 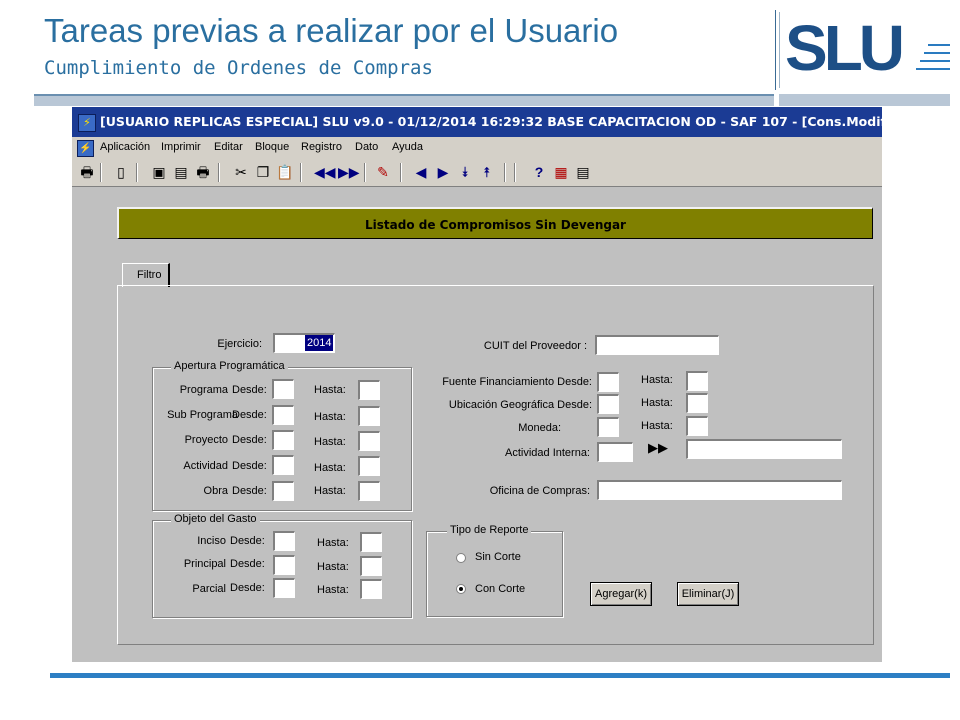 What do you see at coordinates (125, 147) in the screenshot?
I see `menu-aplicacion: Aplicación` at bounding box center [125, 147].